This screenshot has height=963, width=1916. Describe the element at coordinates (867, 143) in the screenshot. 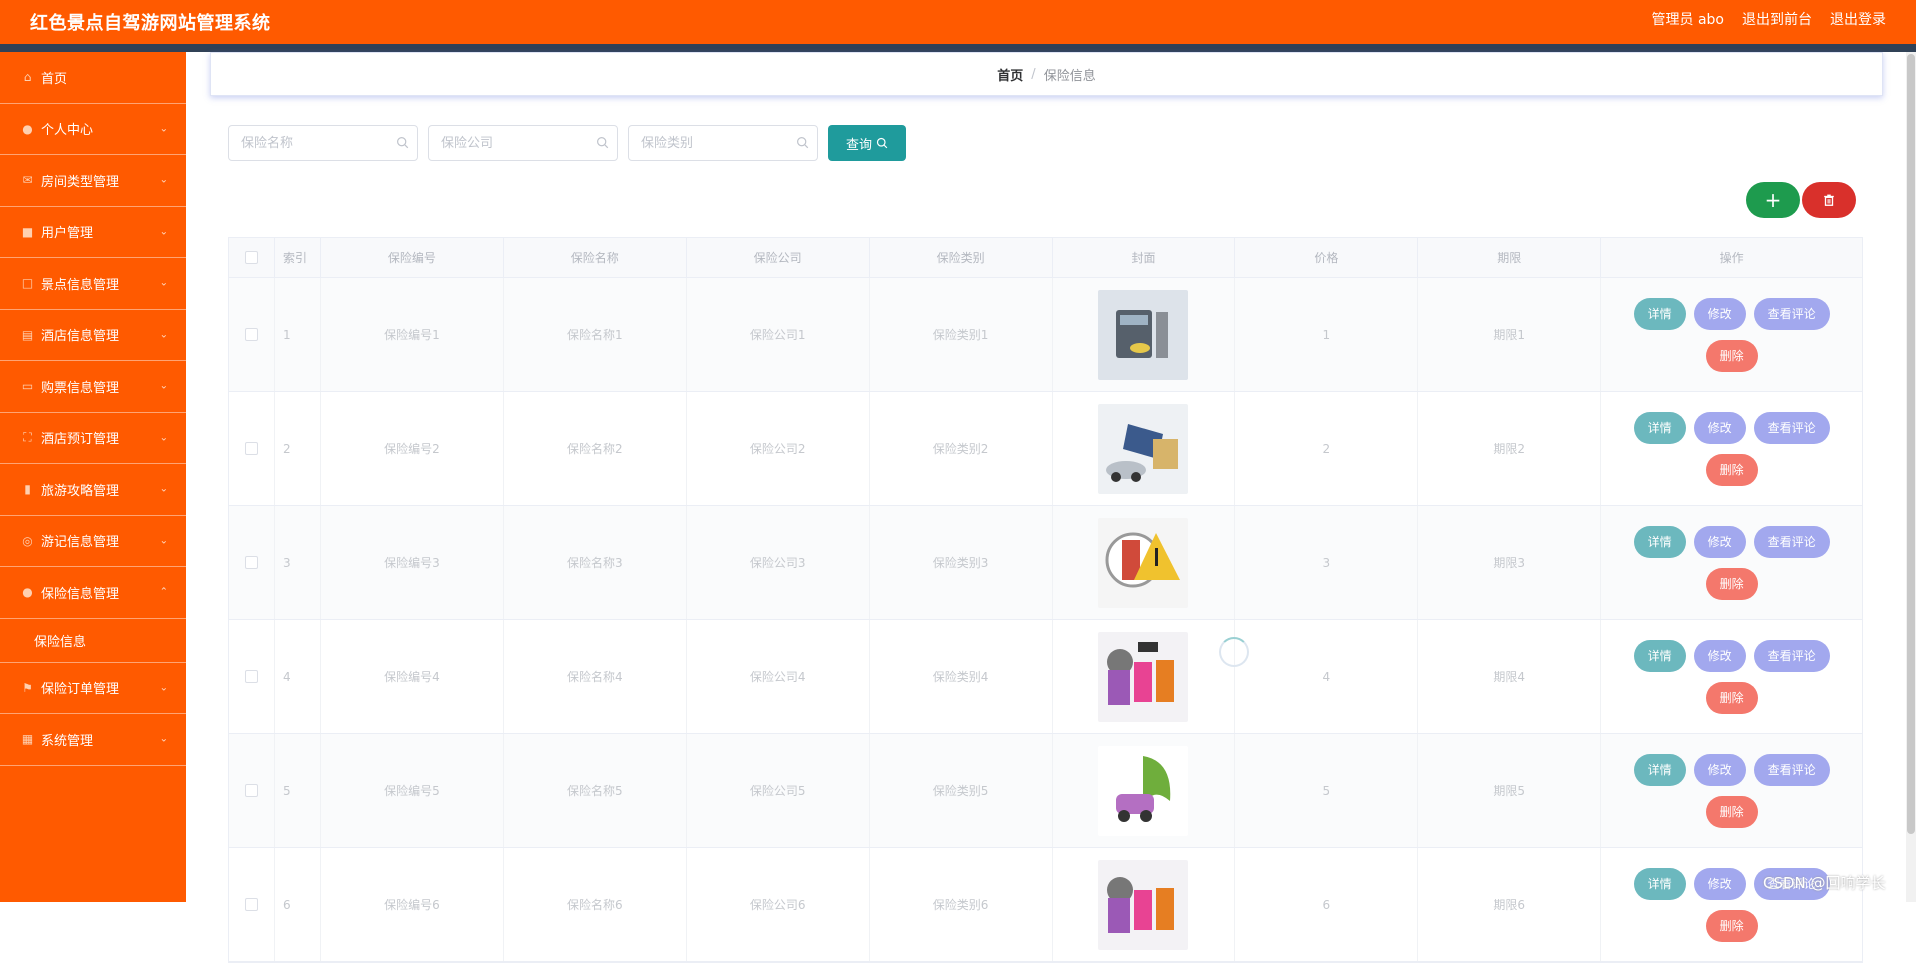

I see `query-button: 查询` at that location.